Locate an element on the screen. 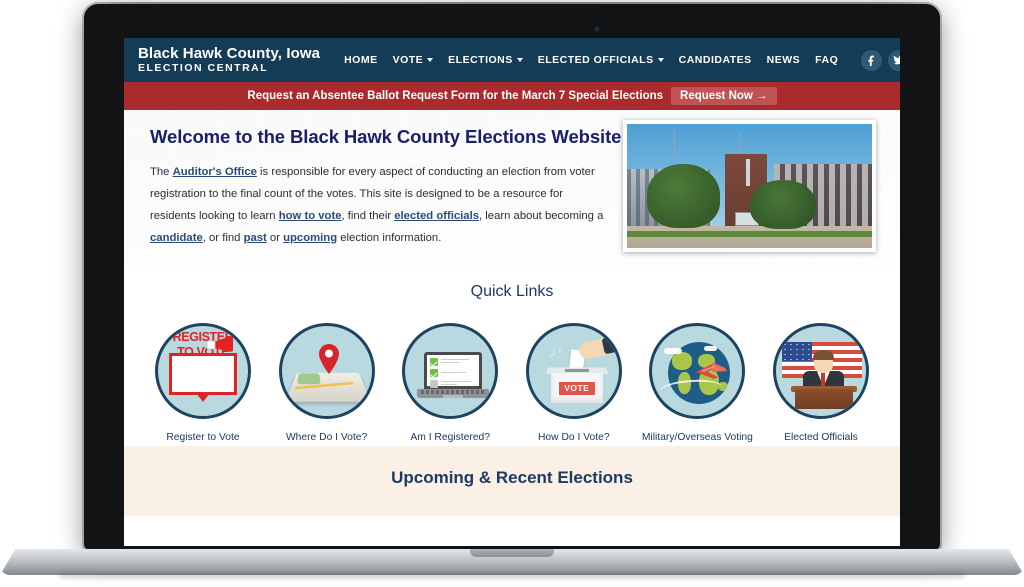 The width and height of the screenshot is (1024, 587). quick-link-military-overseas-voting: Military/Overseas Voting is located at coordinates (697, 384).